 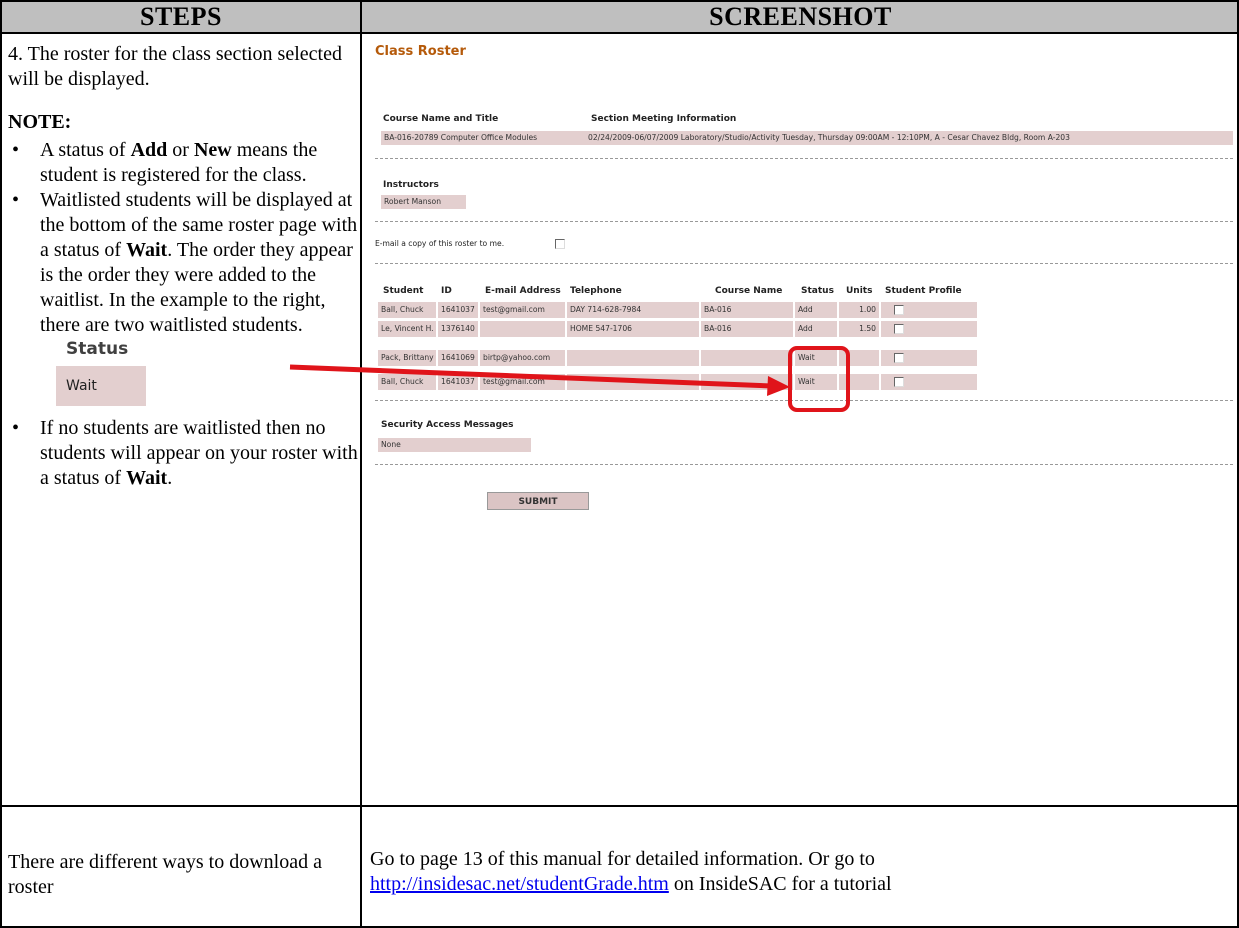 What do you see at coordinates (519, 884) in the screenshot?
I see `tutorial-link: http://insidesac.net/studentGrade.htm` at bounding box center [519, 884].